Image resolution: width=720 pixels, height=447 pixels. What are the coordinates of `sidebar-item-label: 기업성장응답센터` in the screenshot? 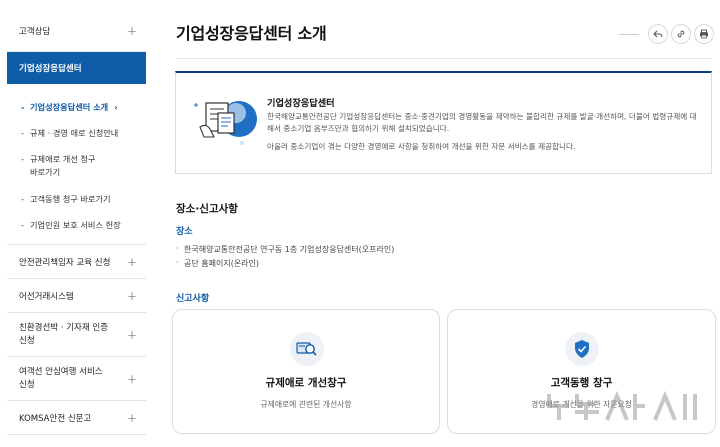 It's located at (50, 69).